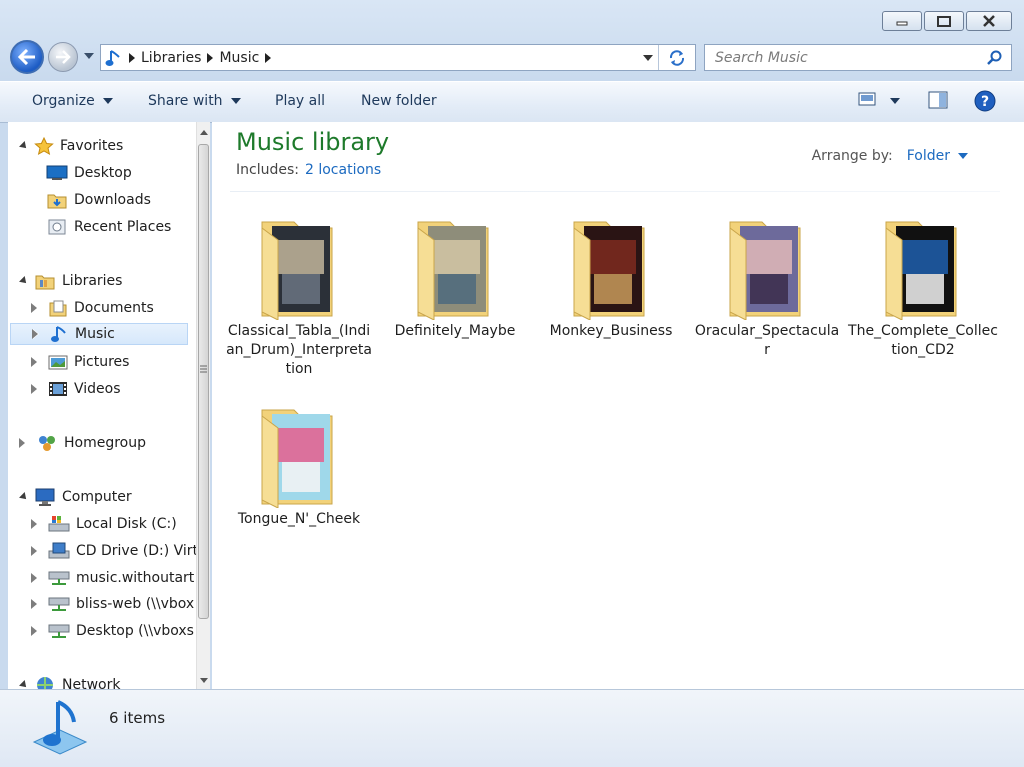 The width and height of the screenshot is (1024, 767). Describe the element at coordinates (767, 280) in the screenshot. I see `folder-item: Oracular_Spectacular` at that location.